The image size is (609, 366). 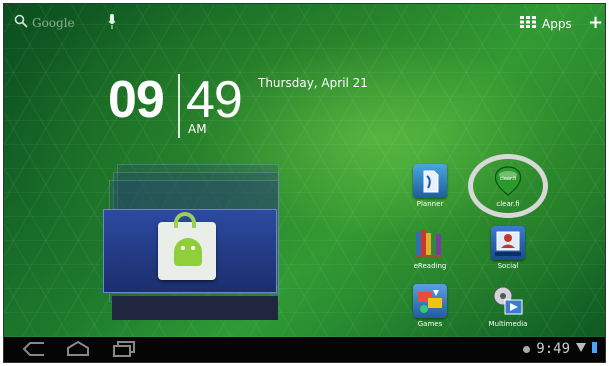 I want to click on search-label: Google, so click(x=53, y=22).